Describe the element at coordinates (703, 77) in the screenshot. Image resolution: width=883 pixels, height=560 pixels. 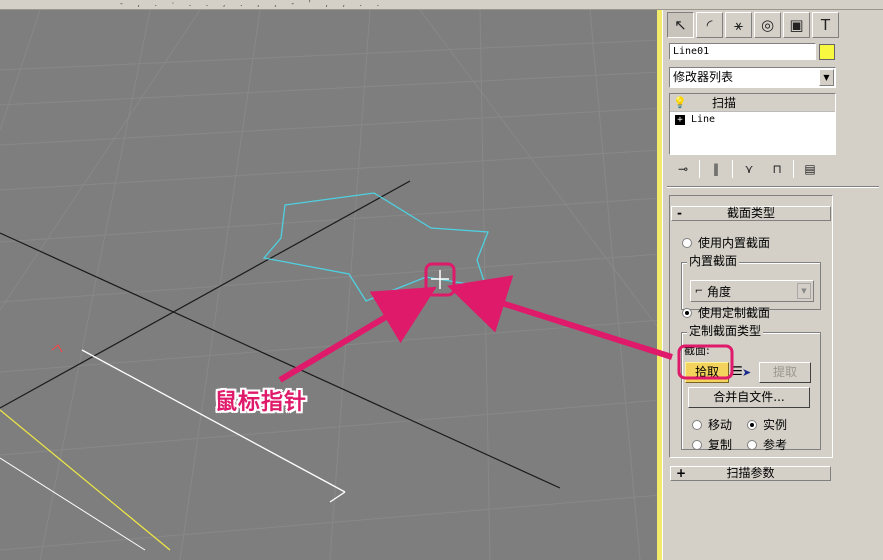
I see `modifier-list-label: 修改器列表` at that location.